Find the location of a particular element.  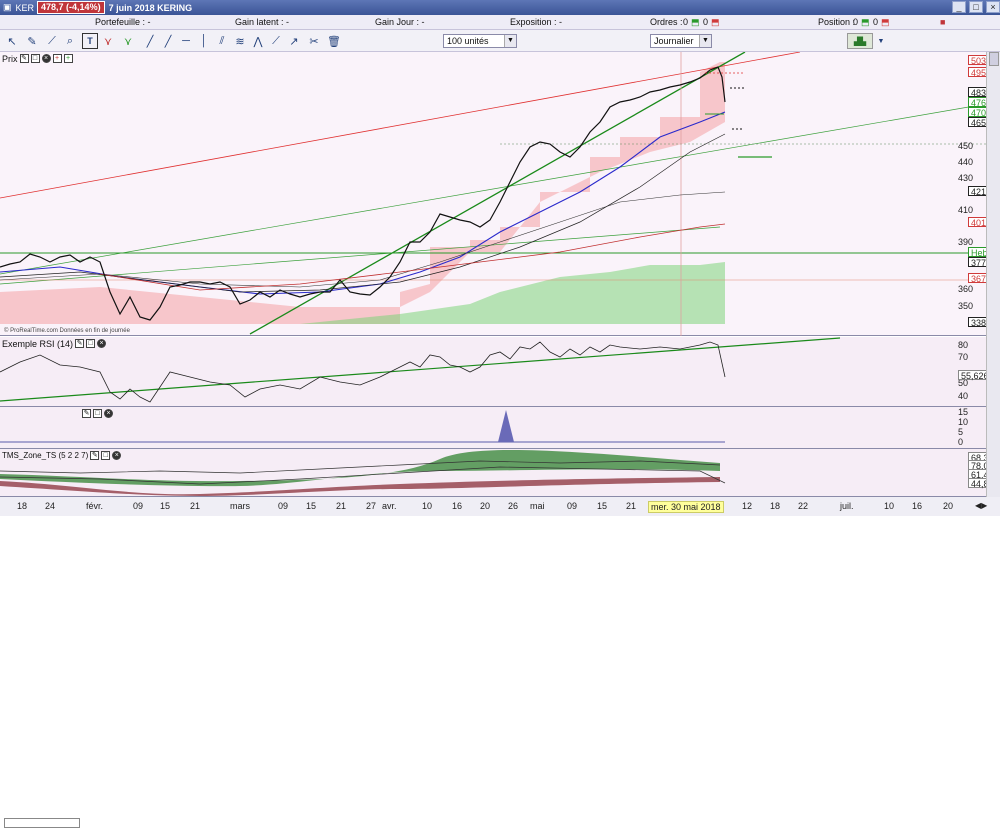

trash-icon: 🗑 is located at coordinates (334, 41).